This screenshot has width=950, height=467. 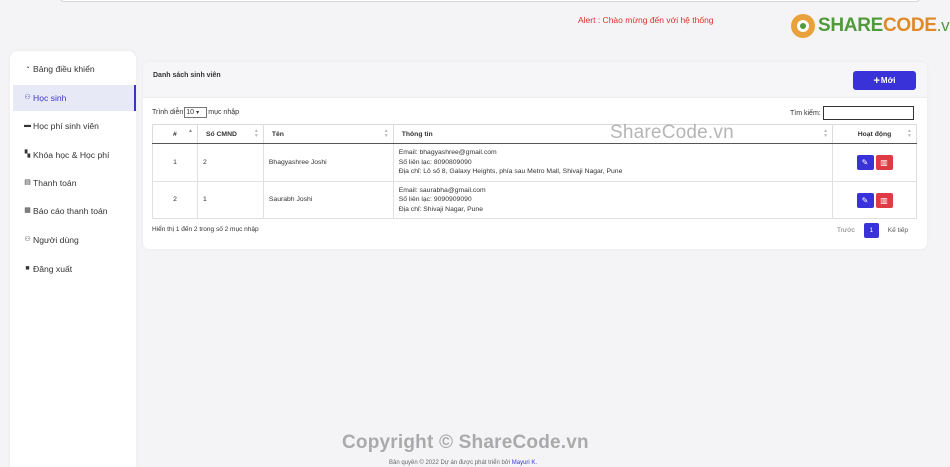 I want to click on entries-prefix: Trình diễn, so click(x=168, y=112).